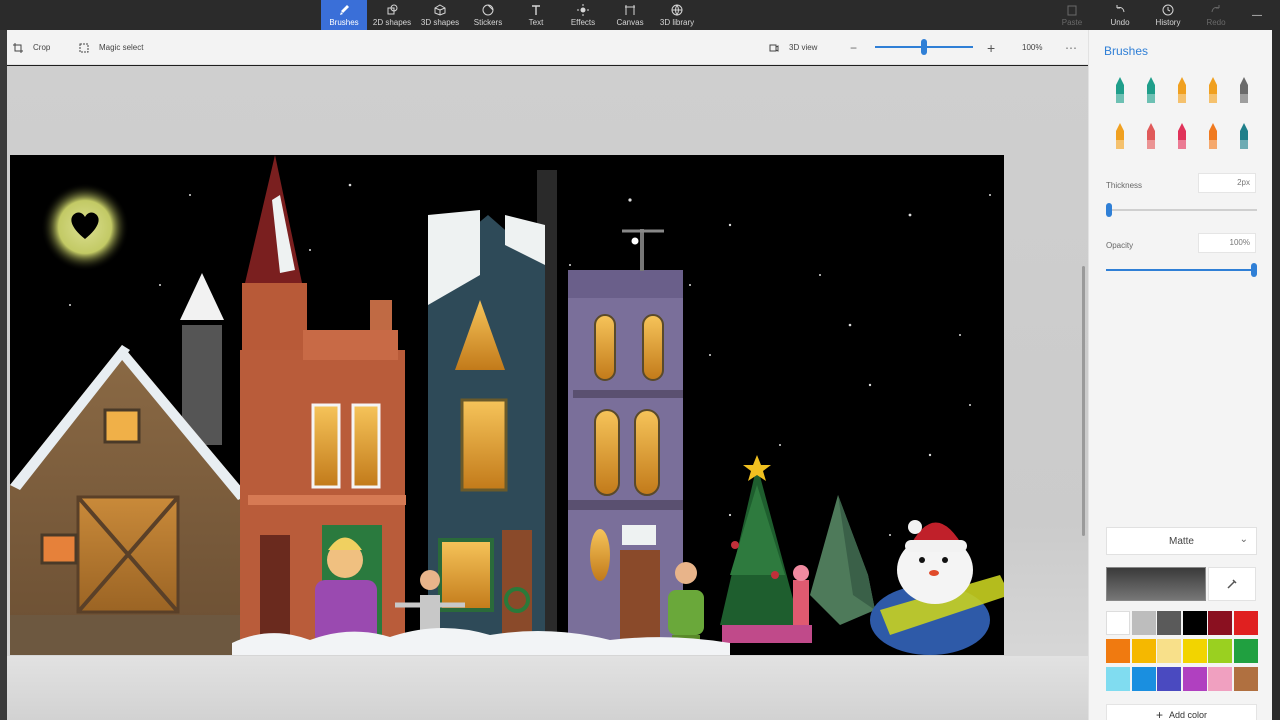 This screenshot has width=1280, height=720. Describe the element at coordinates (1181, 270) in the screenshot. I see `opacity-slider-track` at that location.